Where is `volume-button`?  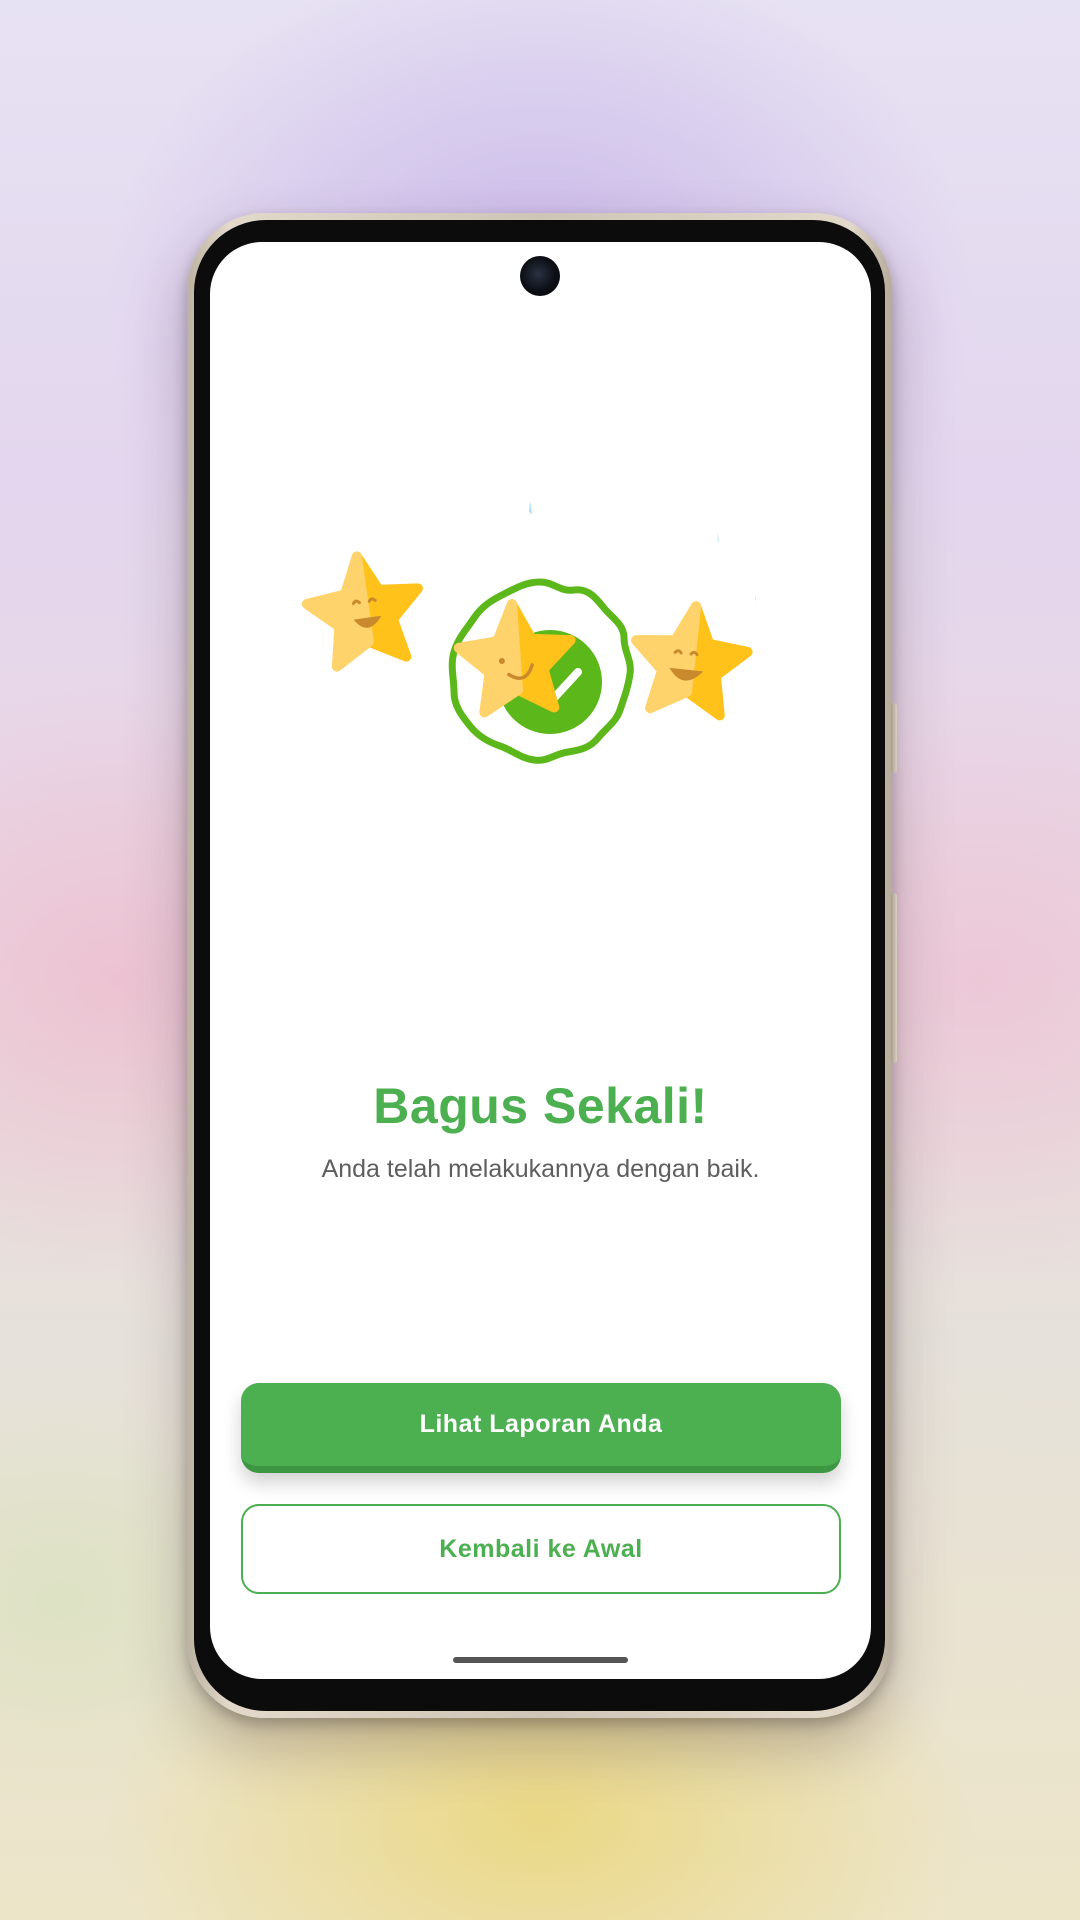
volume-button is located at coordinates (894, 978).